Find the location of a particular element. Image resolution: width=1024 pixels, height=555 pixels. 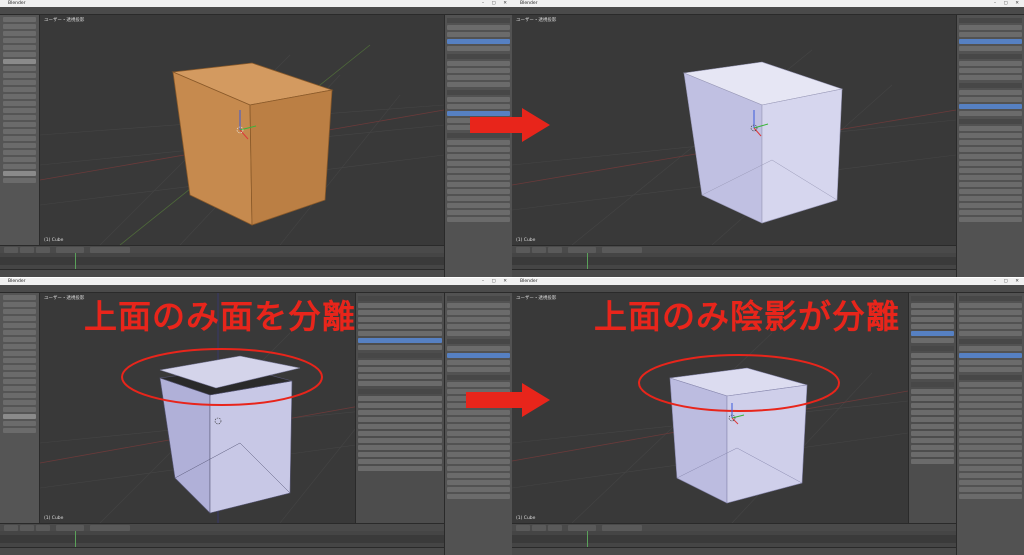

timeline is located at coordinates (222, 261).